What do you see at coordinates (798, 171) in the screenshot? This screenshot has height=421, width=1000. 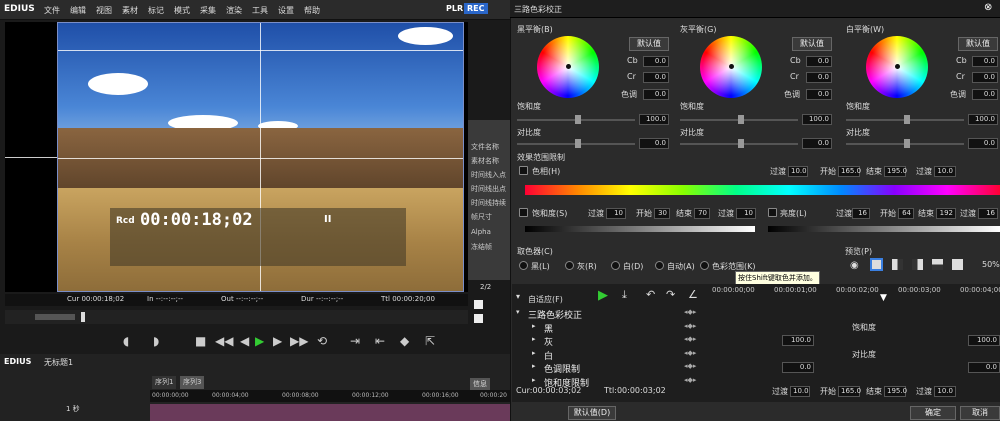 I see `hue-trans-input: 10.0` at bounding box center [798, 171].